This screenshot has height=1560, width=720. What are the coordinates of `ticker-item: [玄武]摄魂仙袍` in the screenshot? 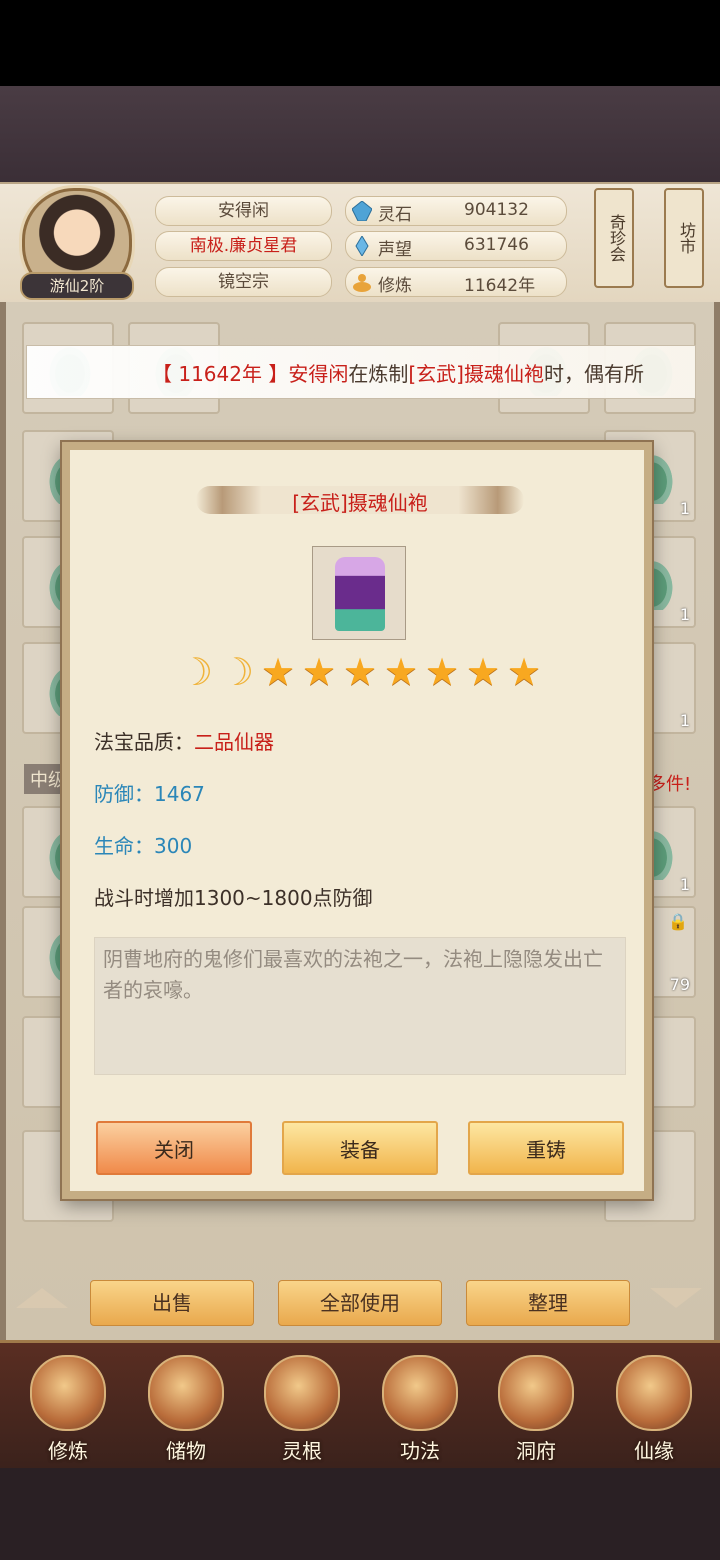 It's located at (476, 374).